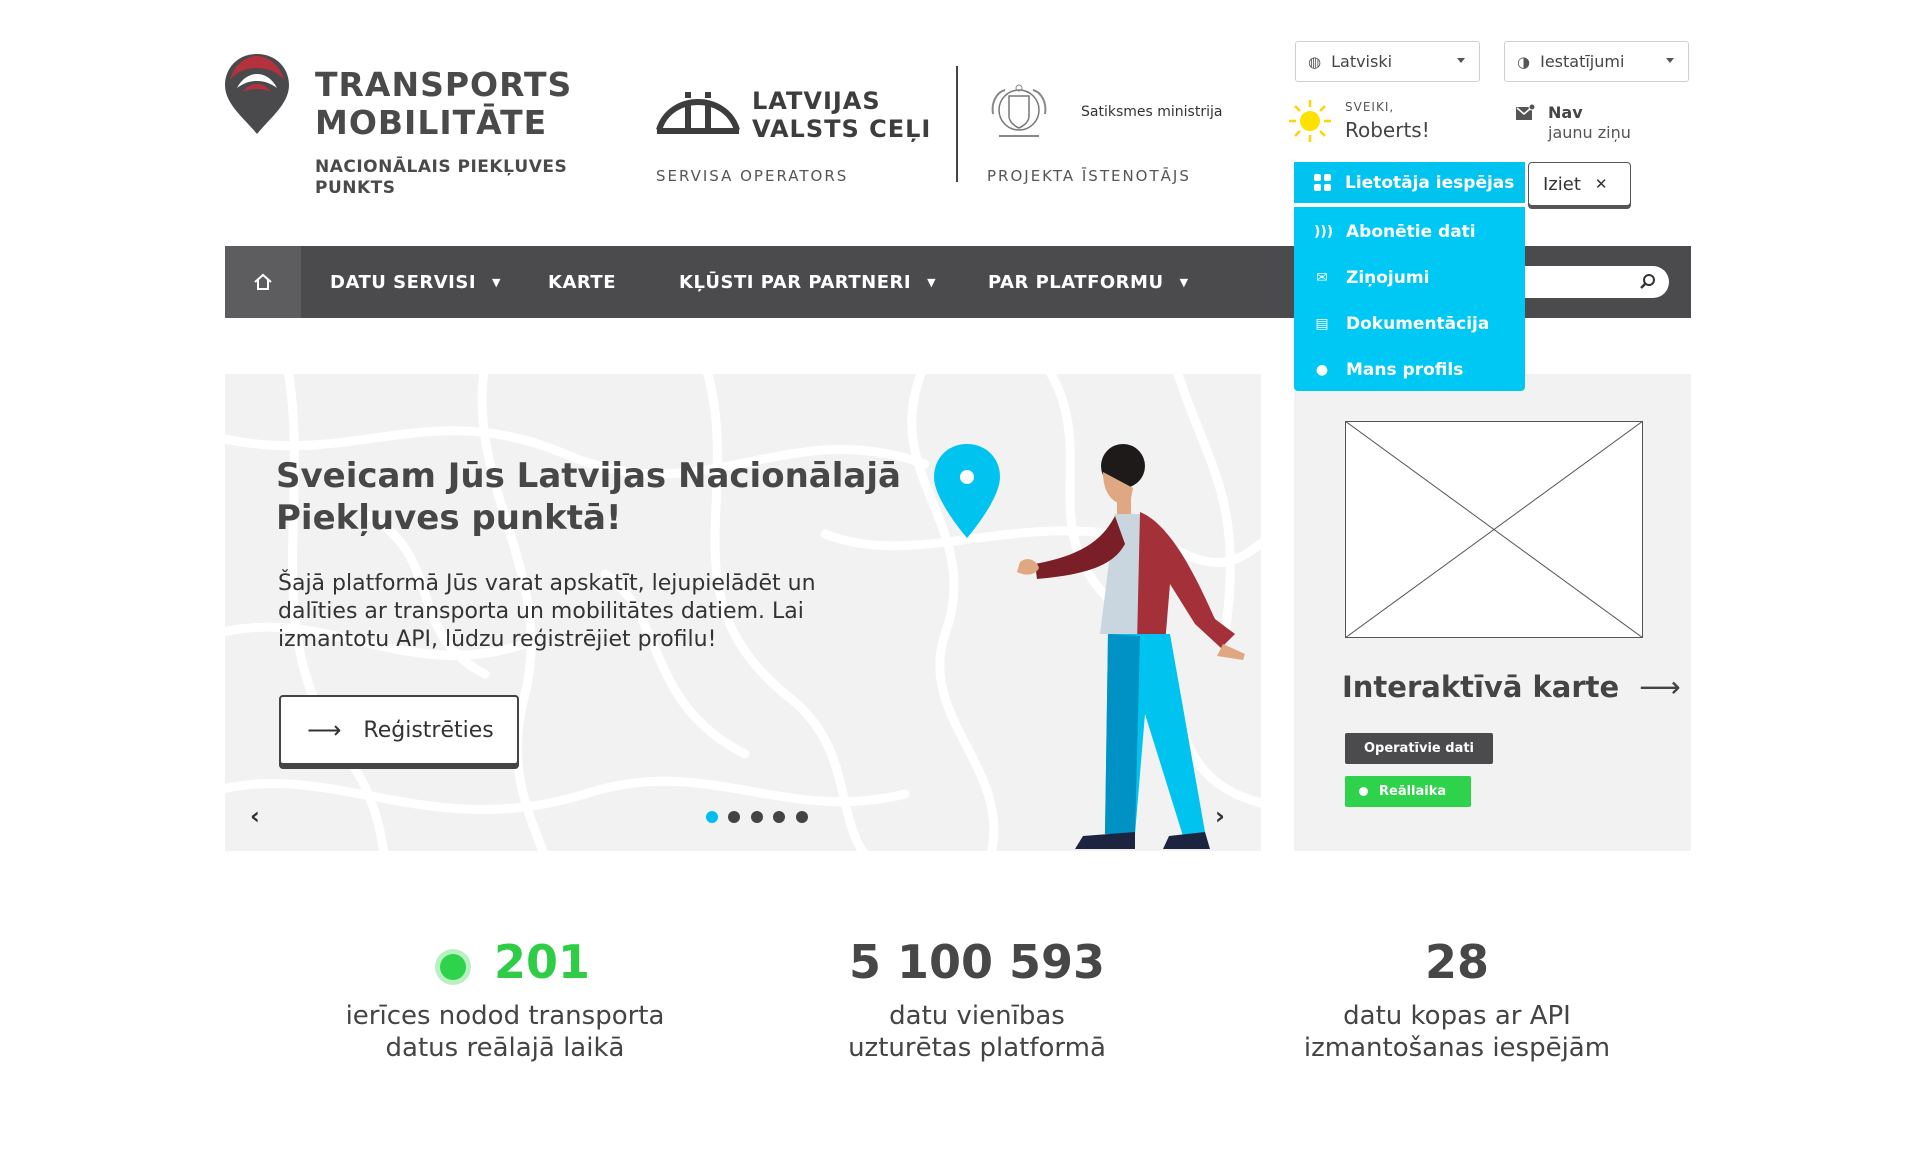 This screenshot has height=1171, width=1920. What do you see at coordinates (1322, 182) in the screenshot?
I see `grid-icon` at bounding box center [1322, 182].